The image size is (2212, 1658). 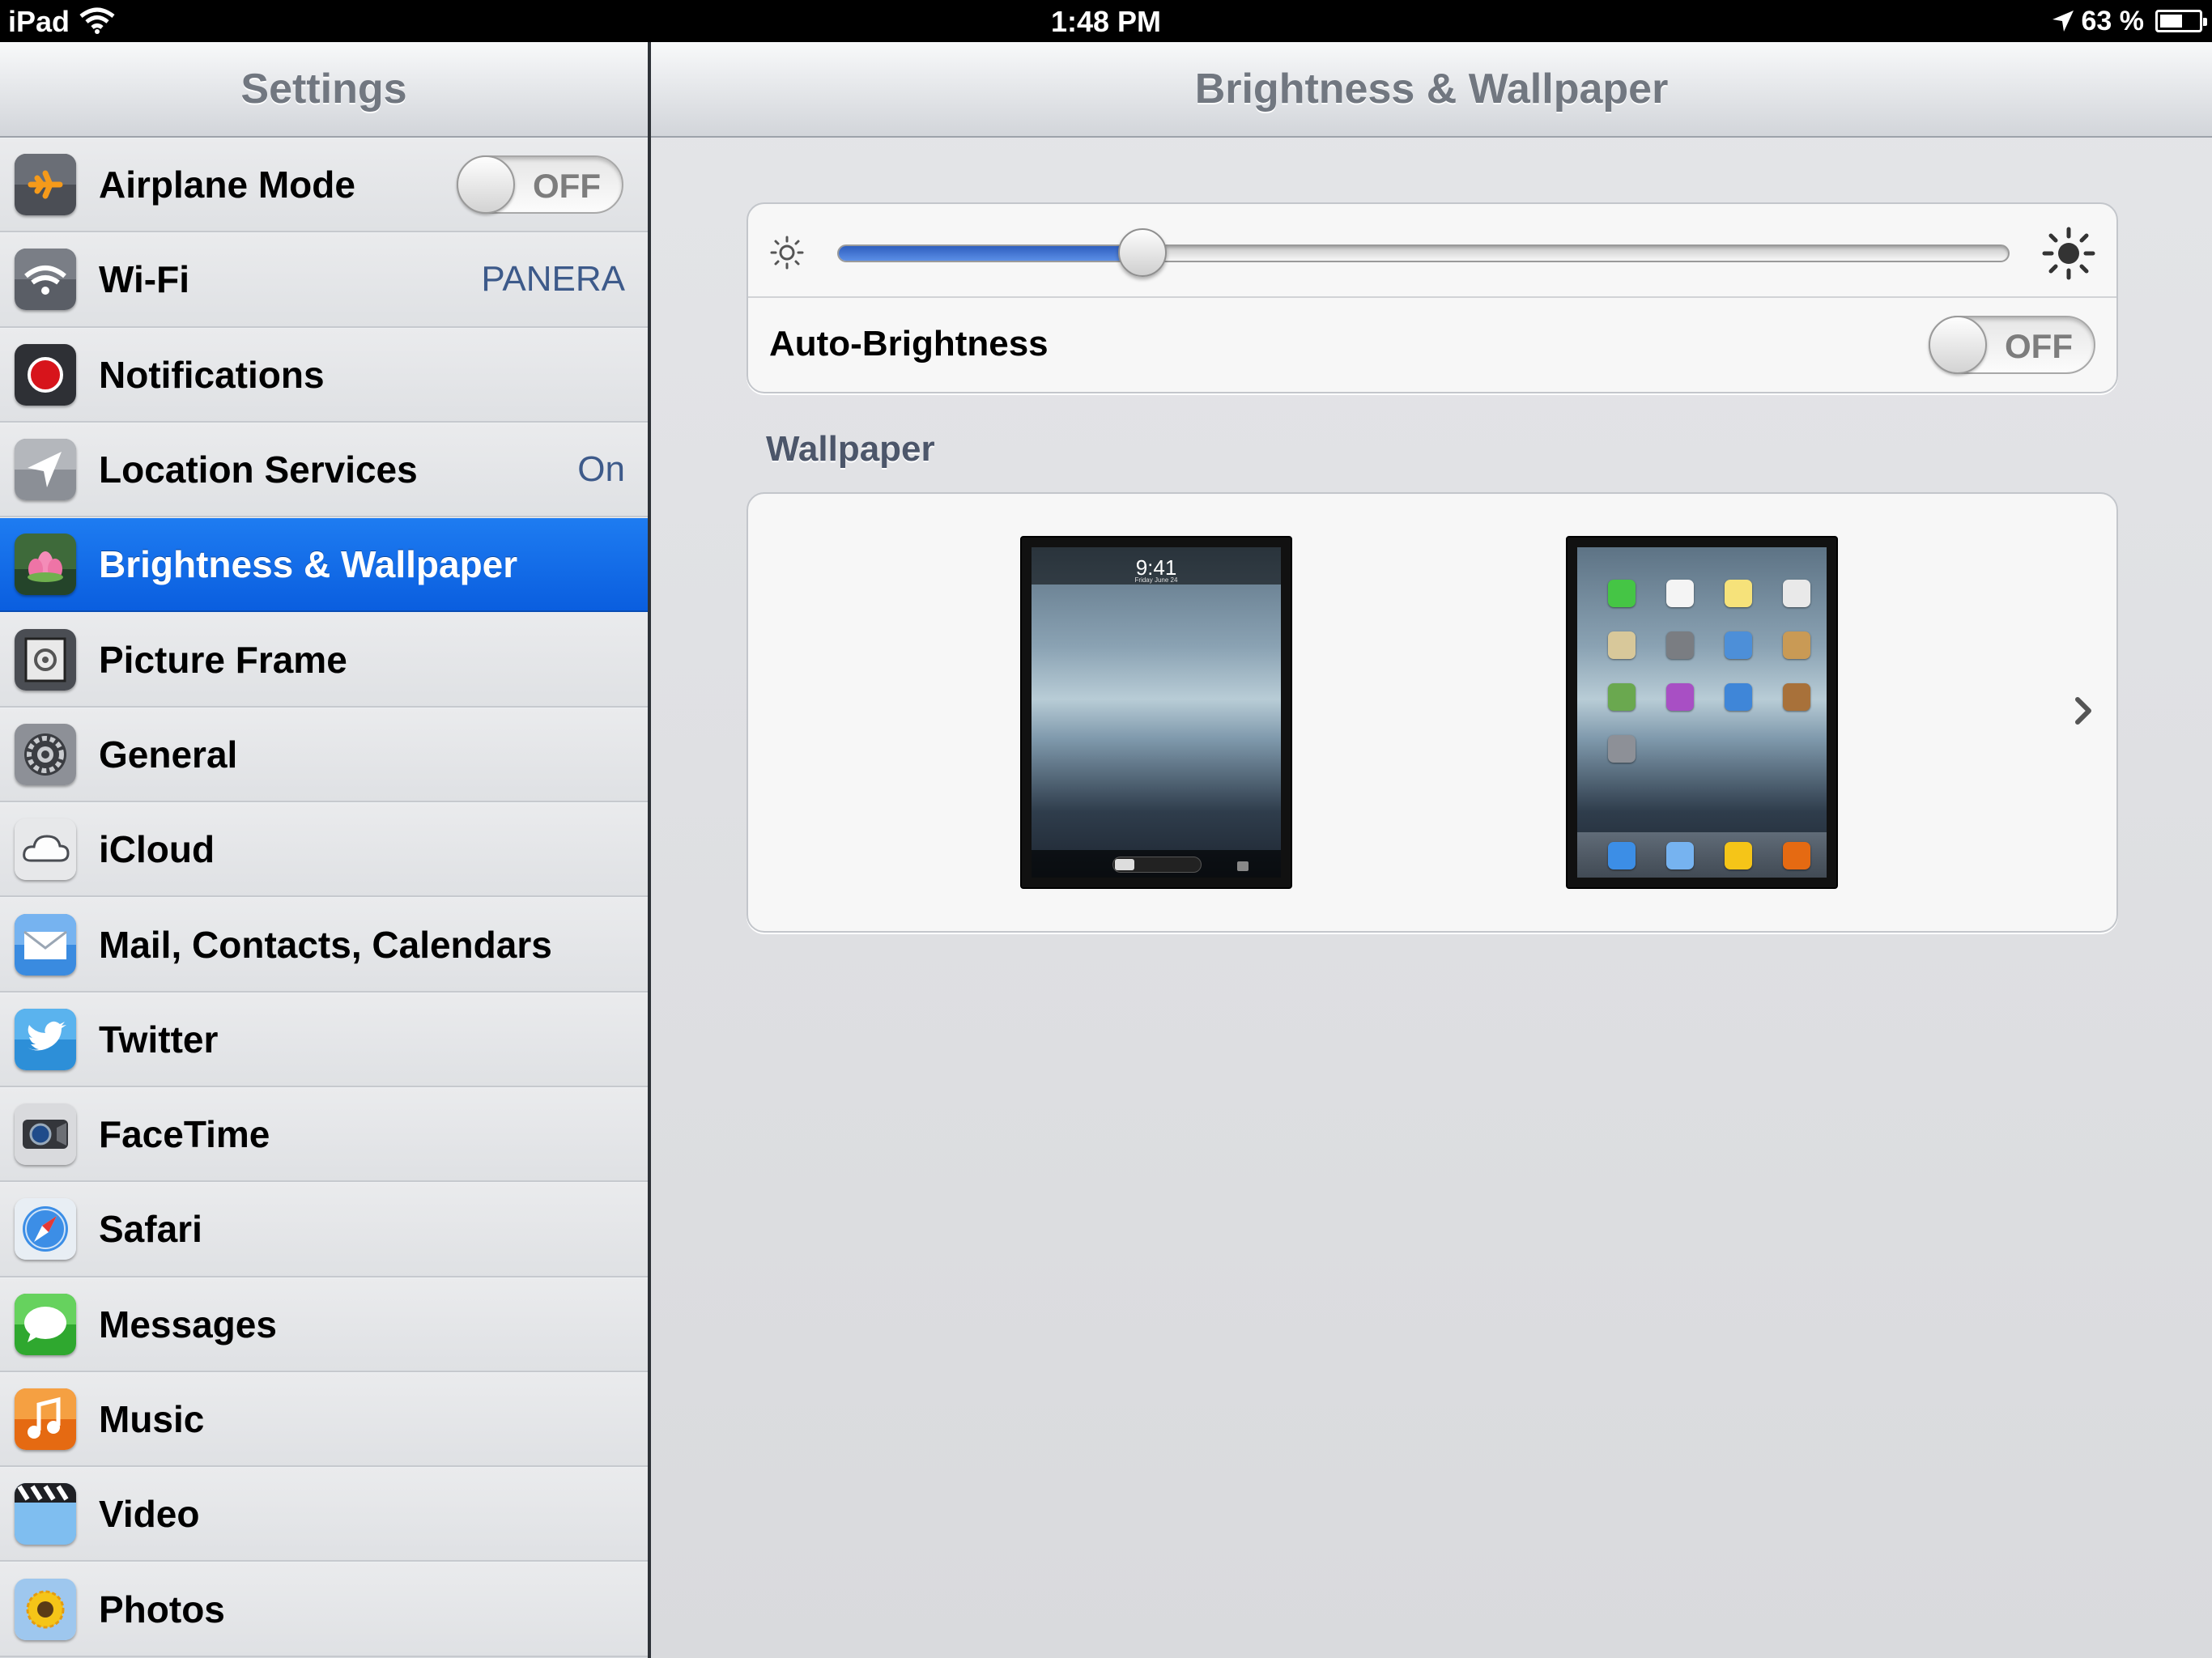 What do you see at coordinates (1622, 645) in the screenshot?
I see `maps-icon` at bounding box center [1622, 645].